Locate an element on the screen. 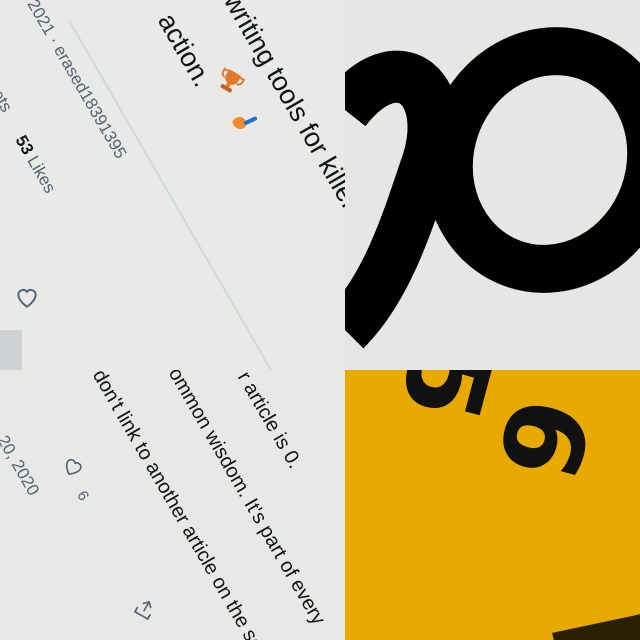 The height and width of the screenshot is (640, 640). likes-stat: 53 Likes is located at coordinates (35, 164).